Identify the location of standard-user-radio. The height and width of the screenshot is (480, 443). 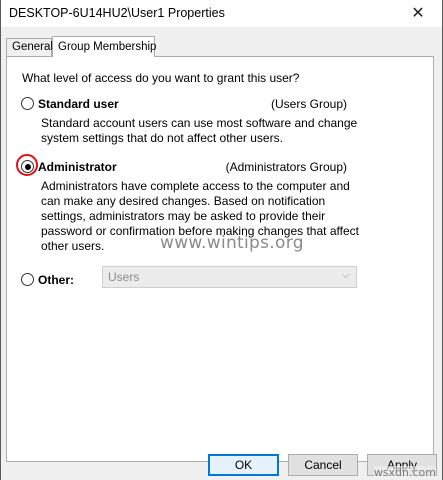
(27, 103).